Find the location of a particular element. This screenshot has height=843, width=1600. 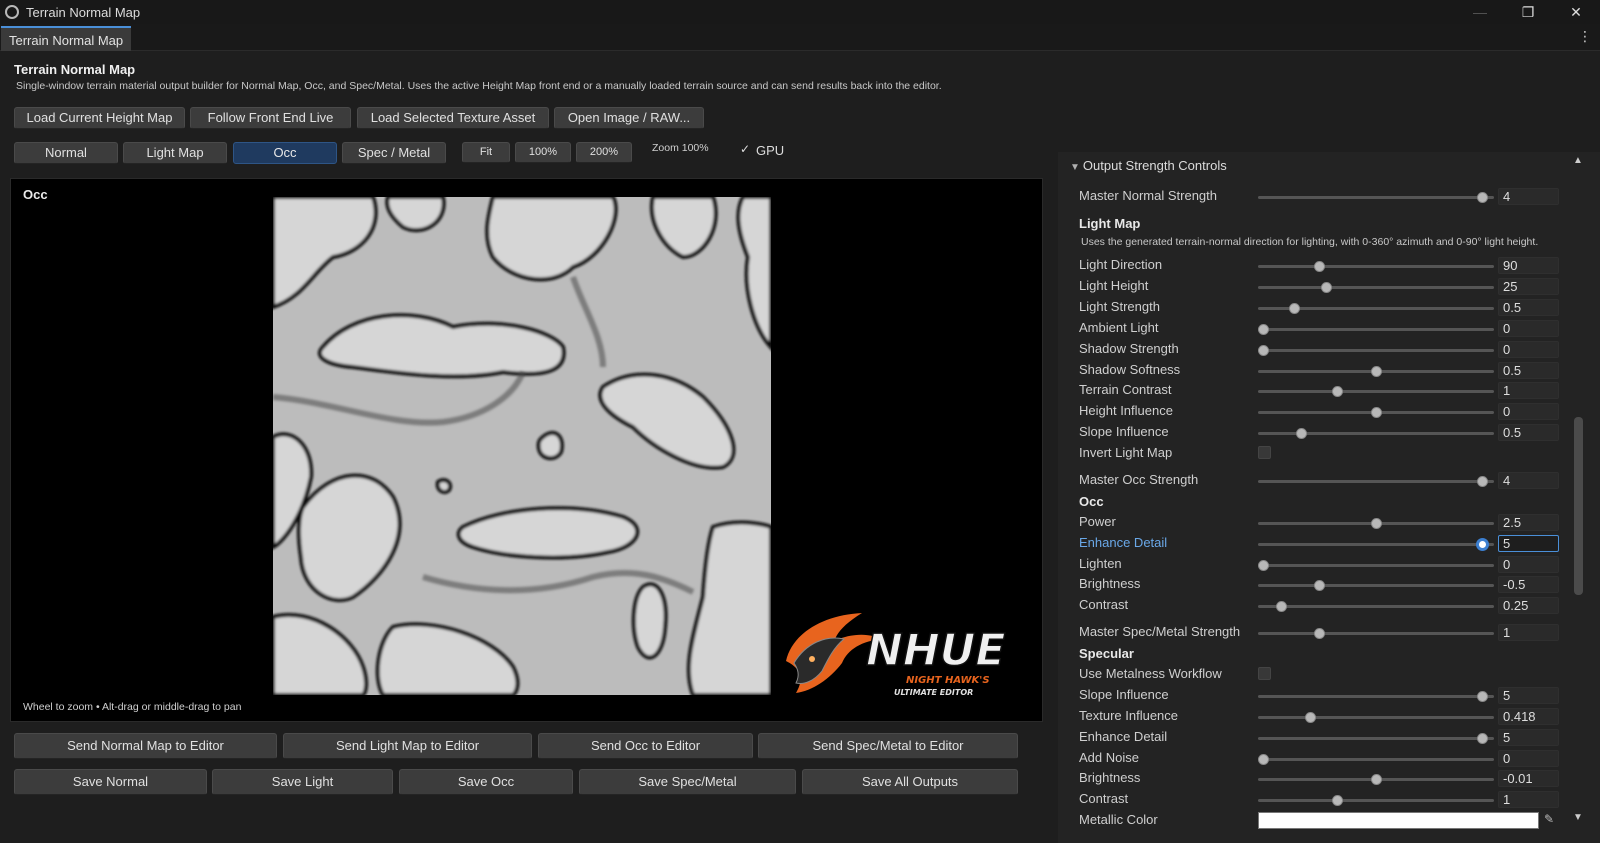

occ-lighten-slider-knob is located at coordinates (1263, 565).